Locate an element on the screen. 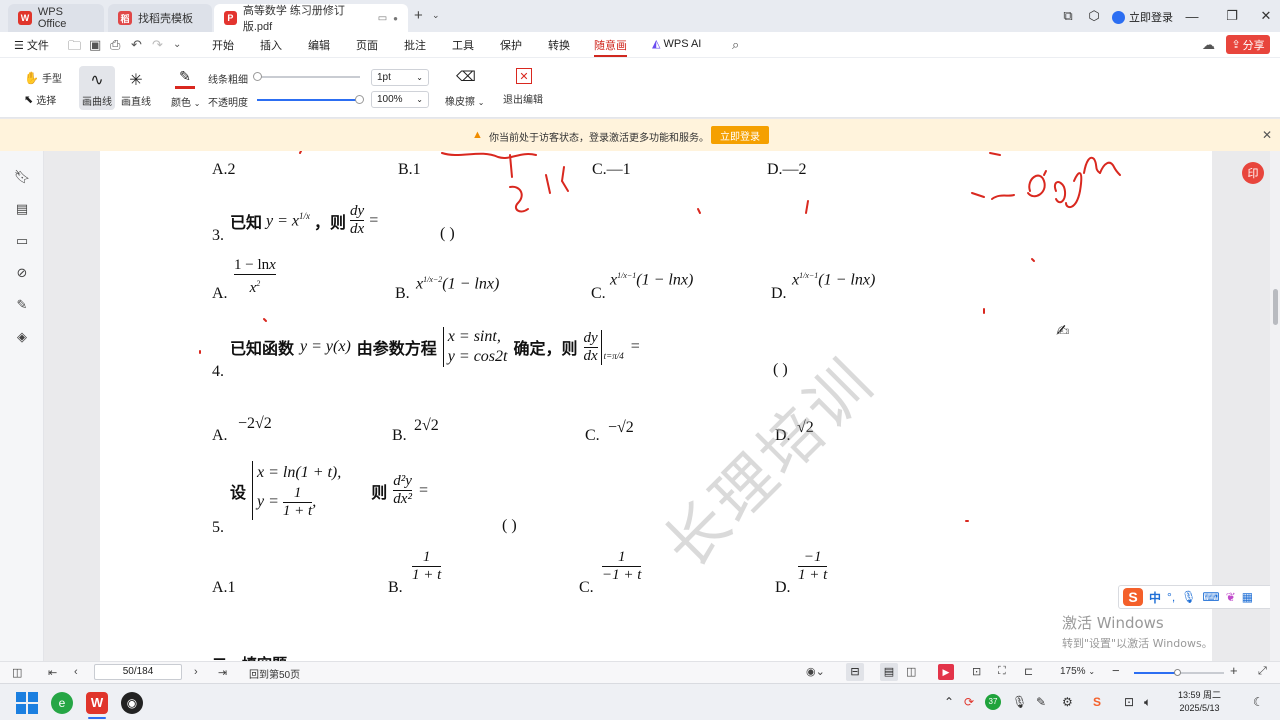 The width and height of the screenshot is (1280, 720). print-icon: ⎙ is located at coordinates (115, 45).